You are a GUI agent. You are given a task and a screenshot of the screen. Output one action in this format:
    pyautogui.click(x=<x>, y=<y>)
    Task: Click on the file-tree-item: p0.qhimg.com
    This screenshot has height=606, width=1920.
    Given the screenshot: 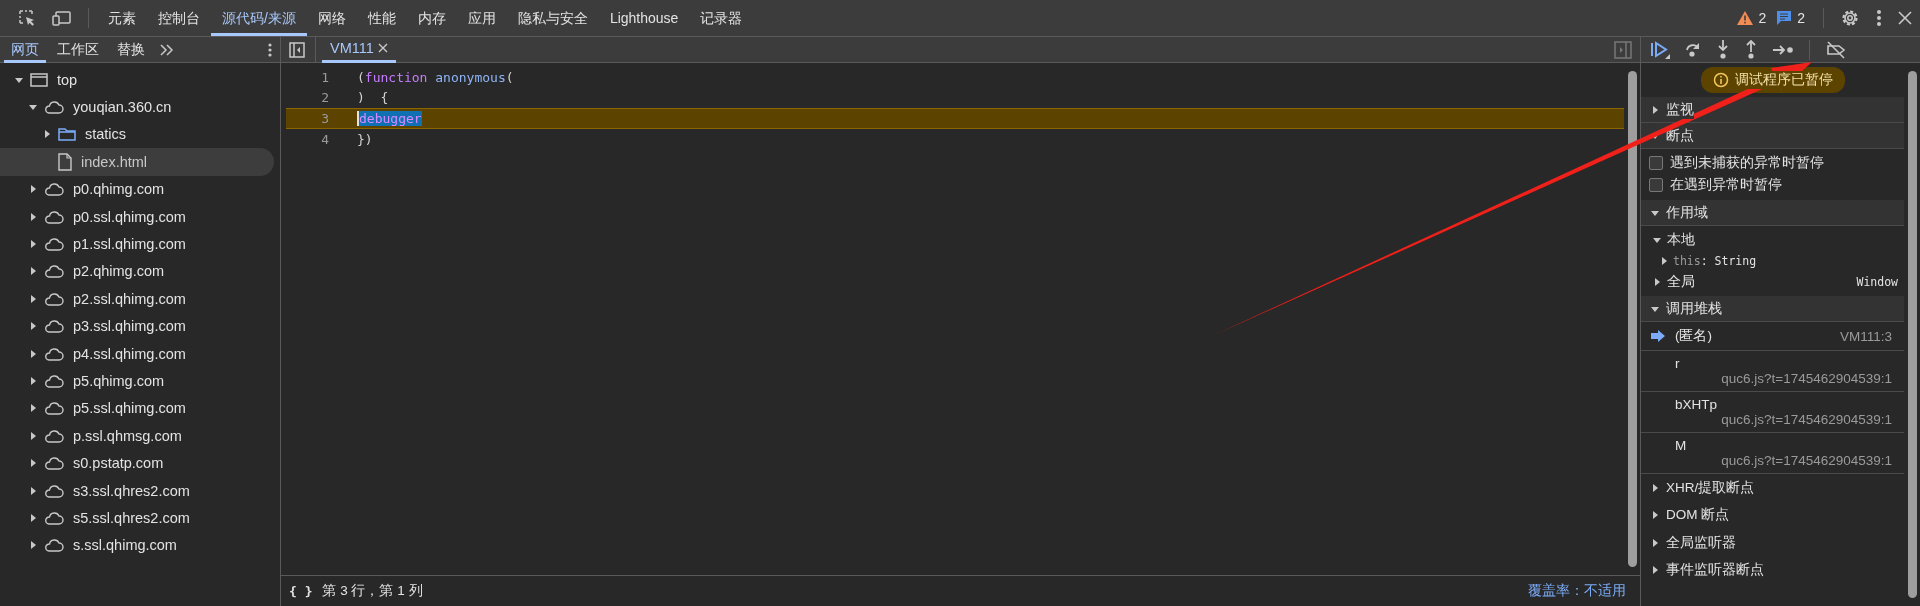 What is the action you would take?
    pyautogui.click(x=137, y=189)
    